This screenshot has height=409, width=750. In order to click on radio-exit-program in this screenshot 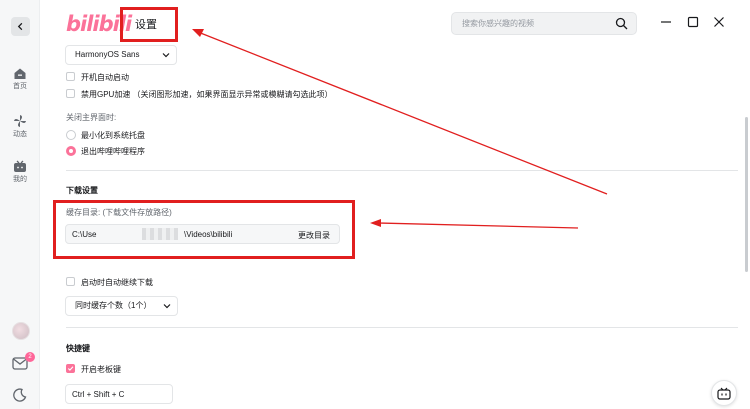, I will do `click(71, 151)`.